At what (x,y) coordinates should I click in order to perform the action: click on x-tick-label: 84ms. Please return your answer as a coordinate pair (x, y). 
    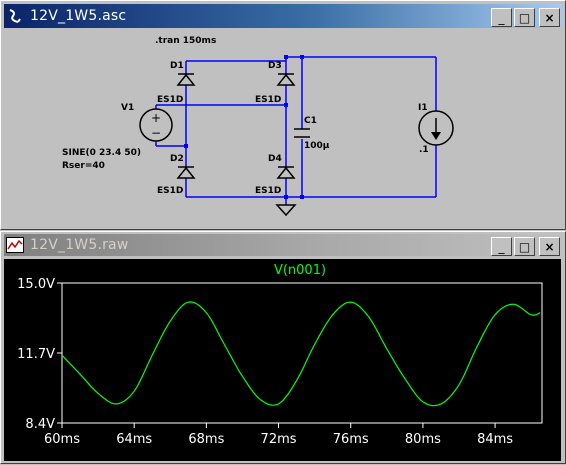
    Looking at the image, I should click on (495, 439).